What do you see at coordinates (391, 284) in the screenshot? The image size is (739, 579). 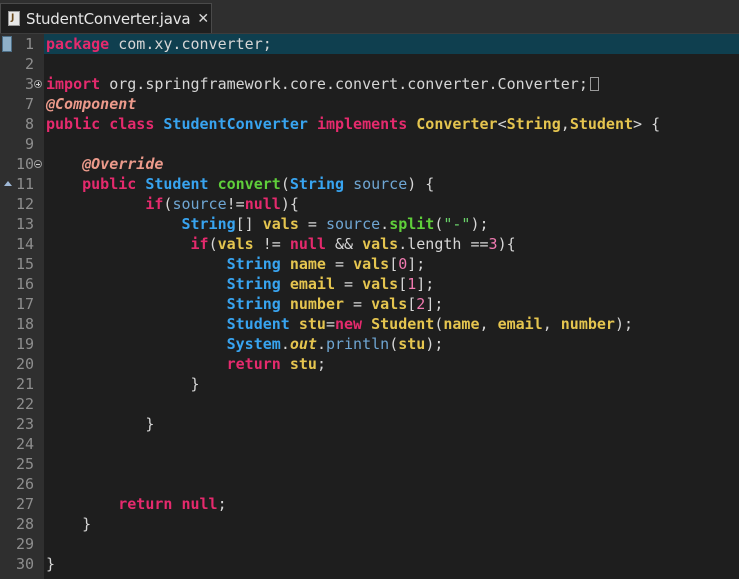 I see `code-line: String email = vals[1];` at bounding box center [391, 284].